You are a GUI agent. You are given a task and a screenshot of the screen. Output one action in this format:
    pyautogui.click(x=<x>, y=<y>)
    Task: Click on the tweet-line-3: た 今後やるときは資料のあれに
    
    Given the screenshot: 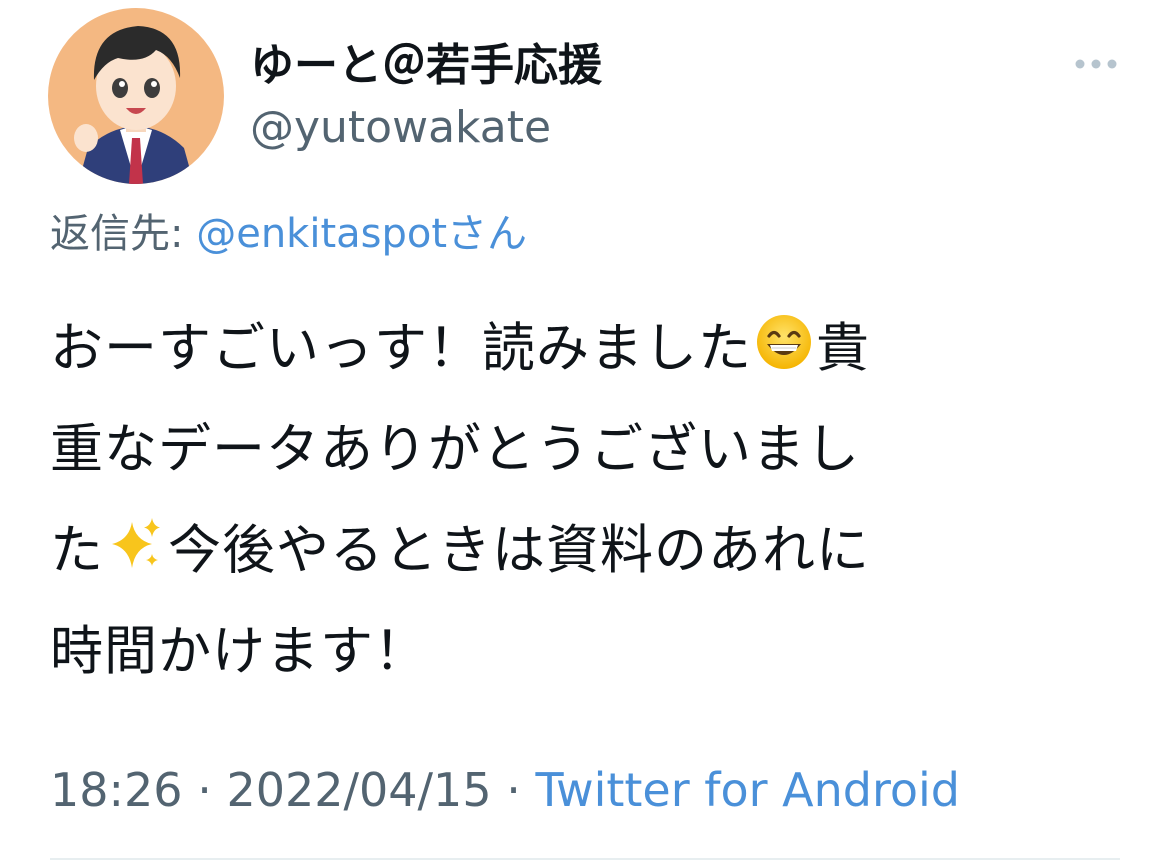 What is the action you would take?
    pyautogui.click(x=570, y=550)
    